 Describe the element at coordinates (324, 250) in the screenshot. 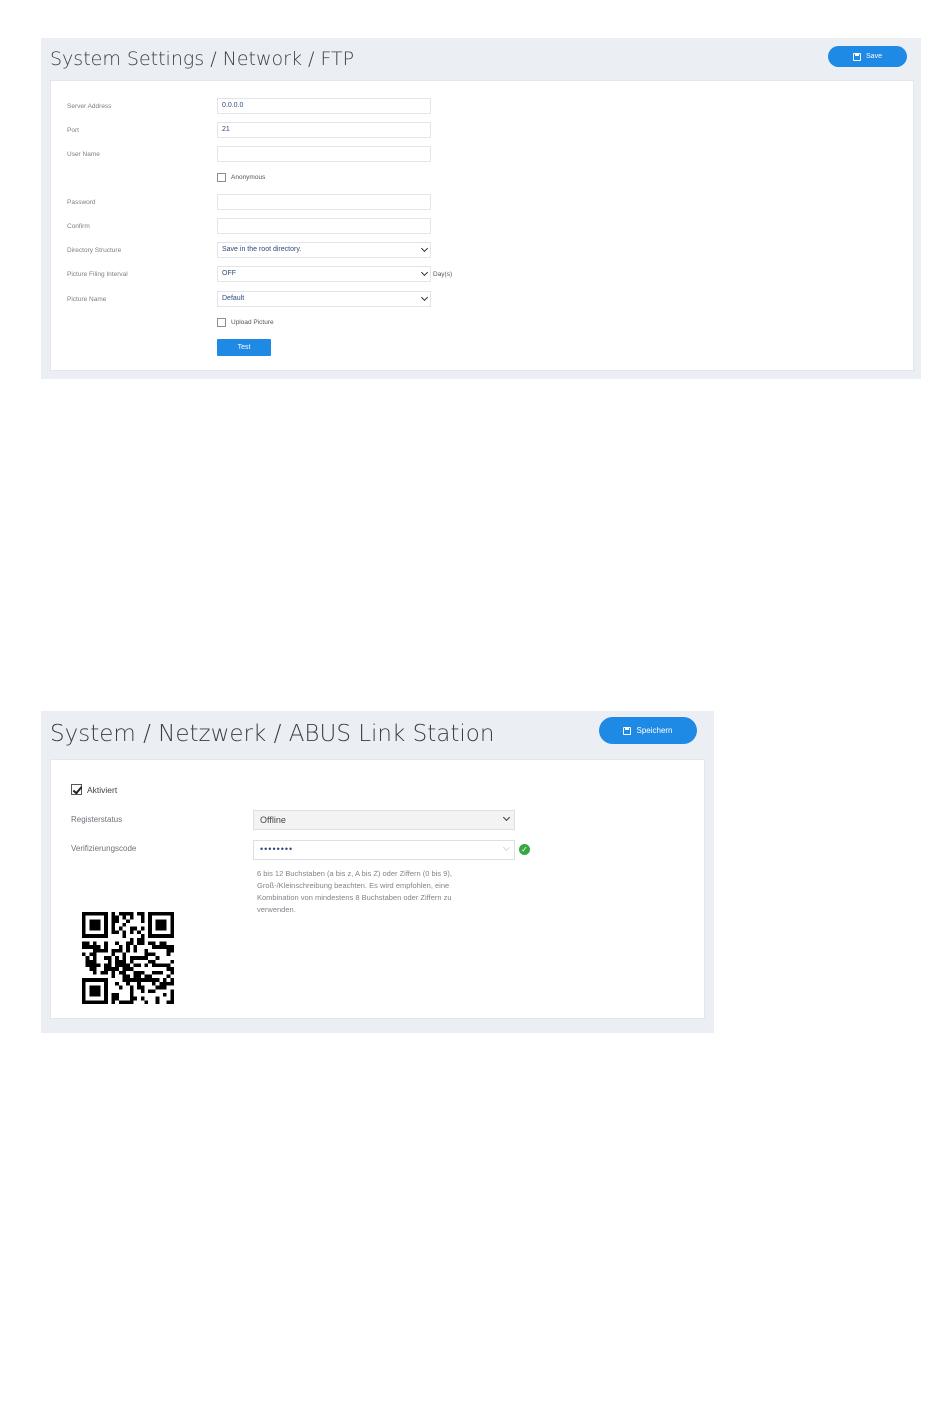

I see `directory-structure-select: Save in the root directory.` at that location.